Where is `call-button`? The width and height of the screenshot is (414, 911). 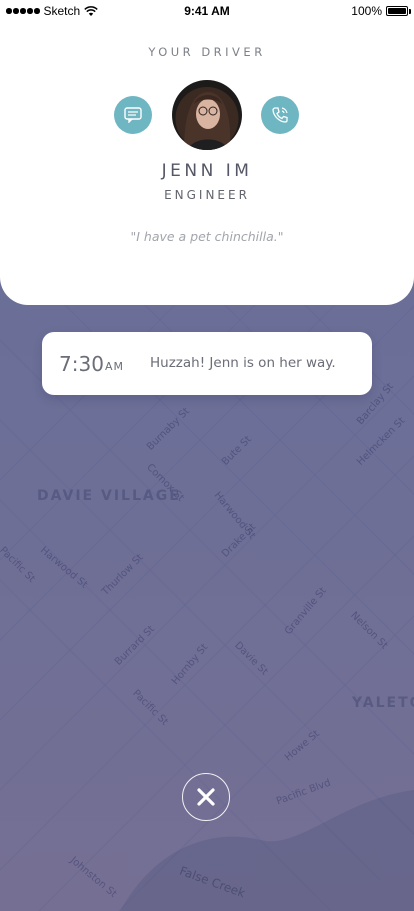 call-button is located at coordinates (280, 115).